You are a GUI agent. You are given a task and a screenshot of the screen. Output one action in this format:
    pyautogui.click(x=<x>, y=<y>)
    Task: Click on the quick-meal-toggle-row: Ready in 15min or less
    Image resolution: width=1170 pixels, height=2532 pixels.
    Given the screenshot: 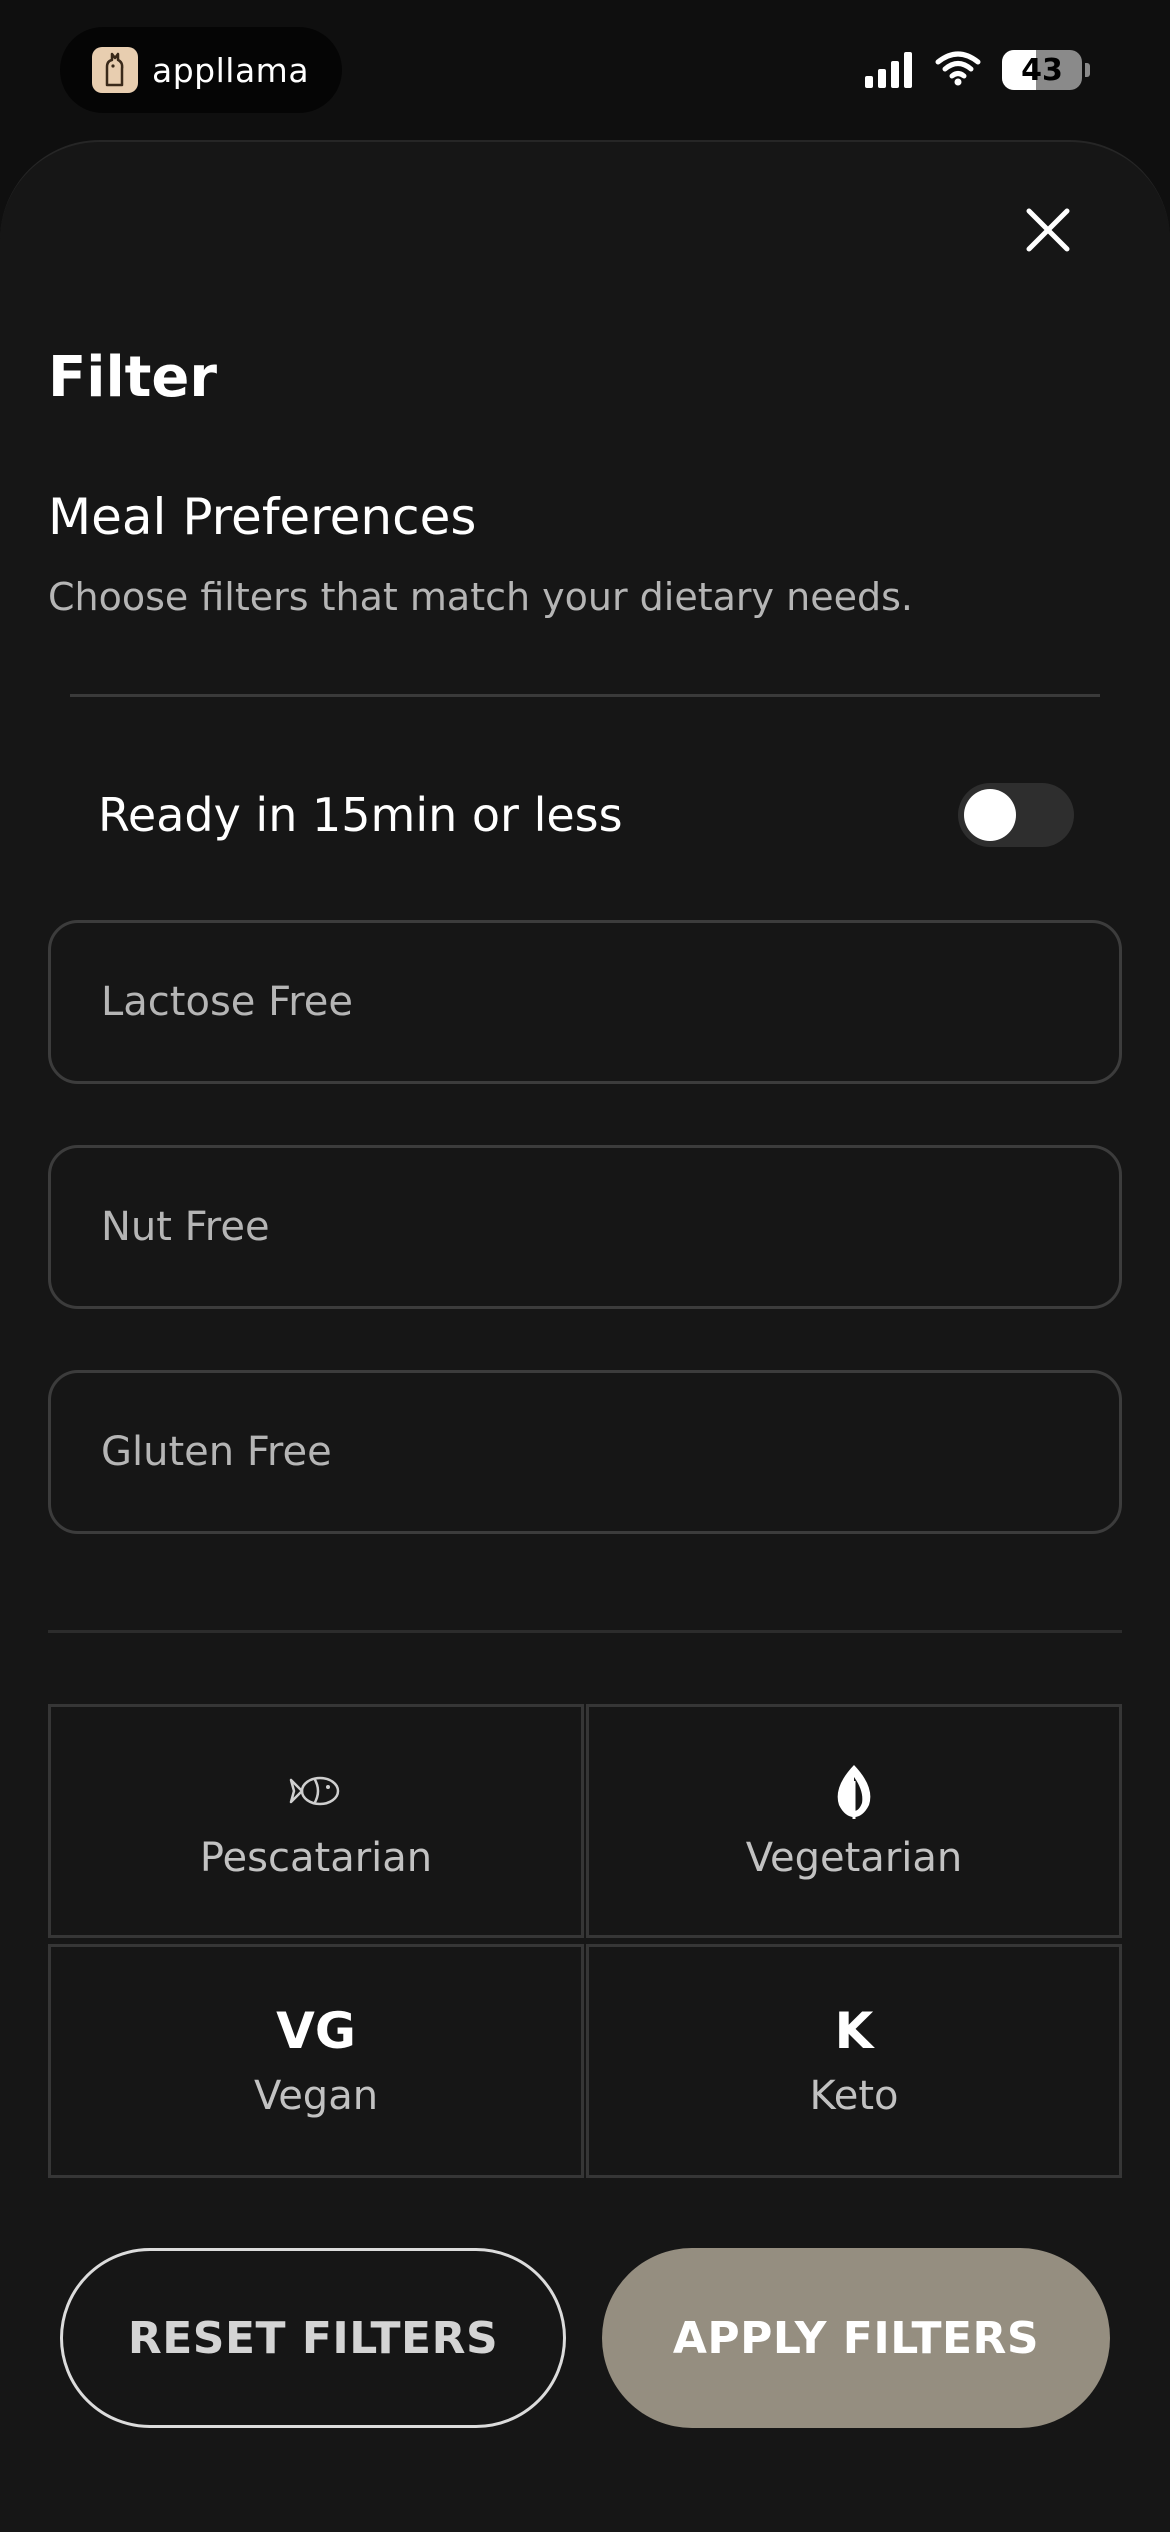 What is the action you would take?
    pyautogui.click(x=585, y=815)
    